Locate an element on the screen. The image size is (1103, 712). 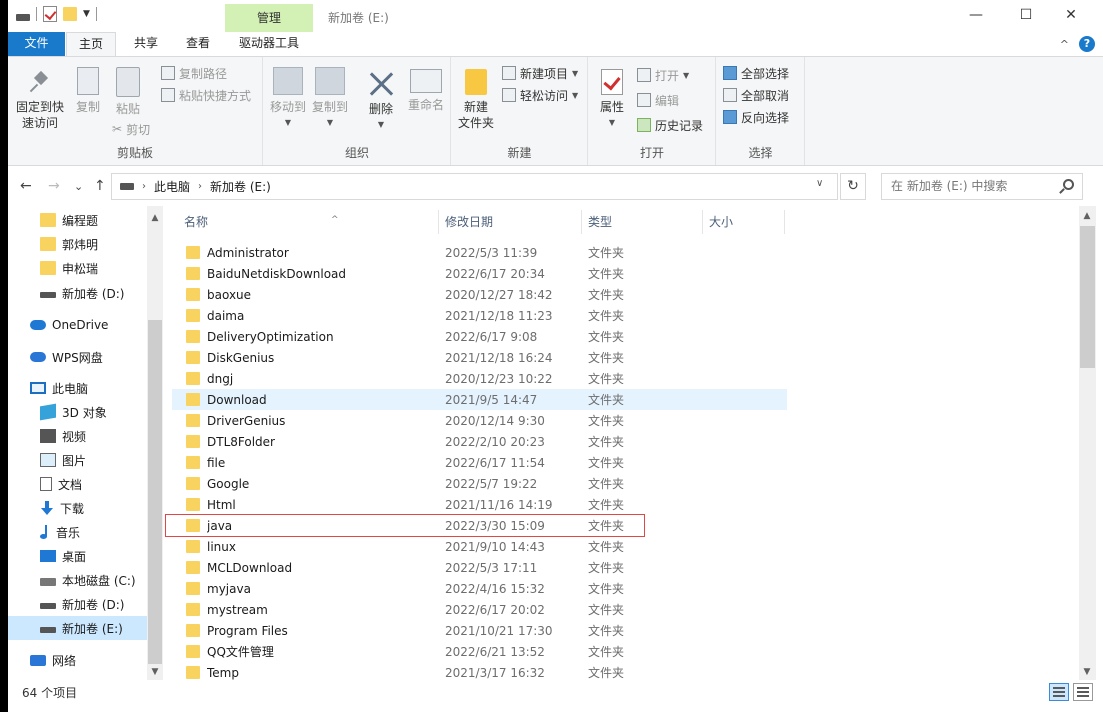
customize-toolbar-icon: ▼ is located at coordinates (86, 14).